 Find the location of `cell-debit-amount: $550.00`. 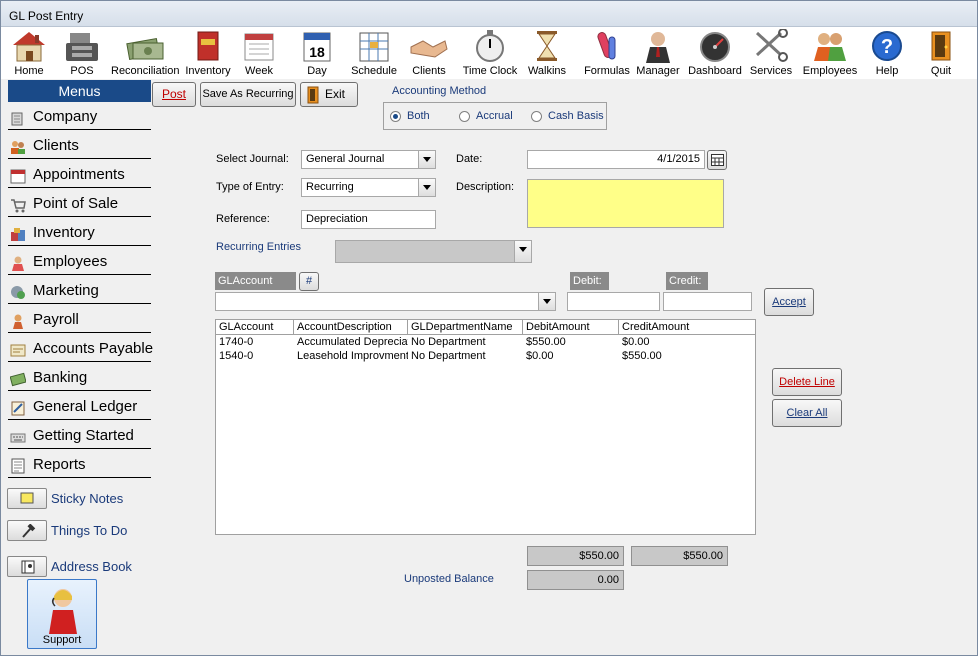

cell-debit-amount: $550.00 is located at coordinates (546, 342).